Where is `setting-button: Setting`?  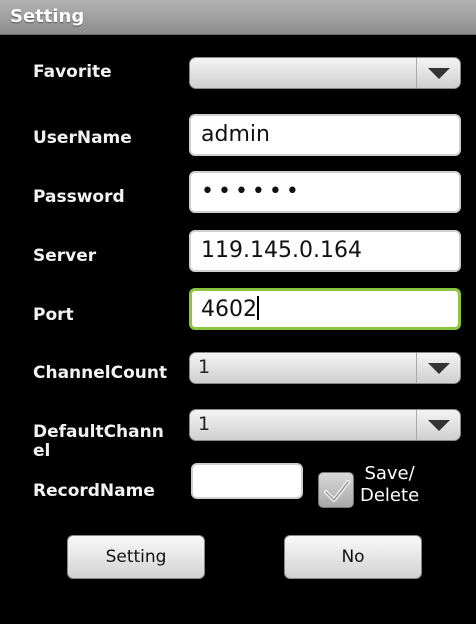 setting-button: Setting is located at coordinates (136, 557).